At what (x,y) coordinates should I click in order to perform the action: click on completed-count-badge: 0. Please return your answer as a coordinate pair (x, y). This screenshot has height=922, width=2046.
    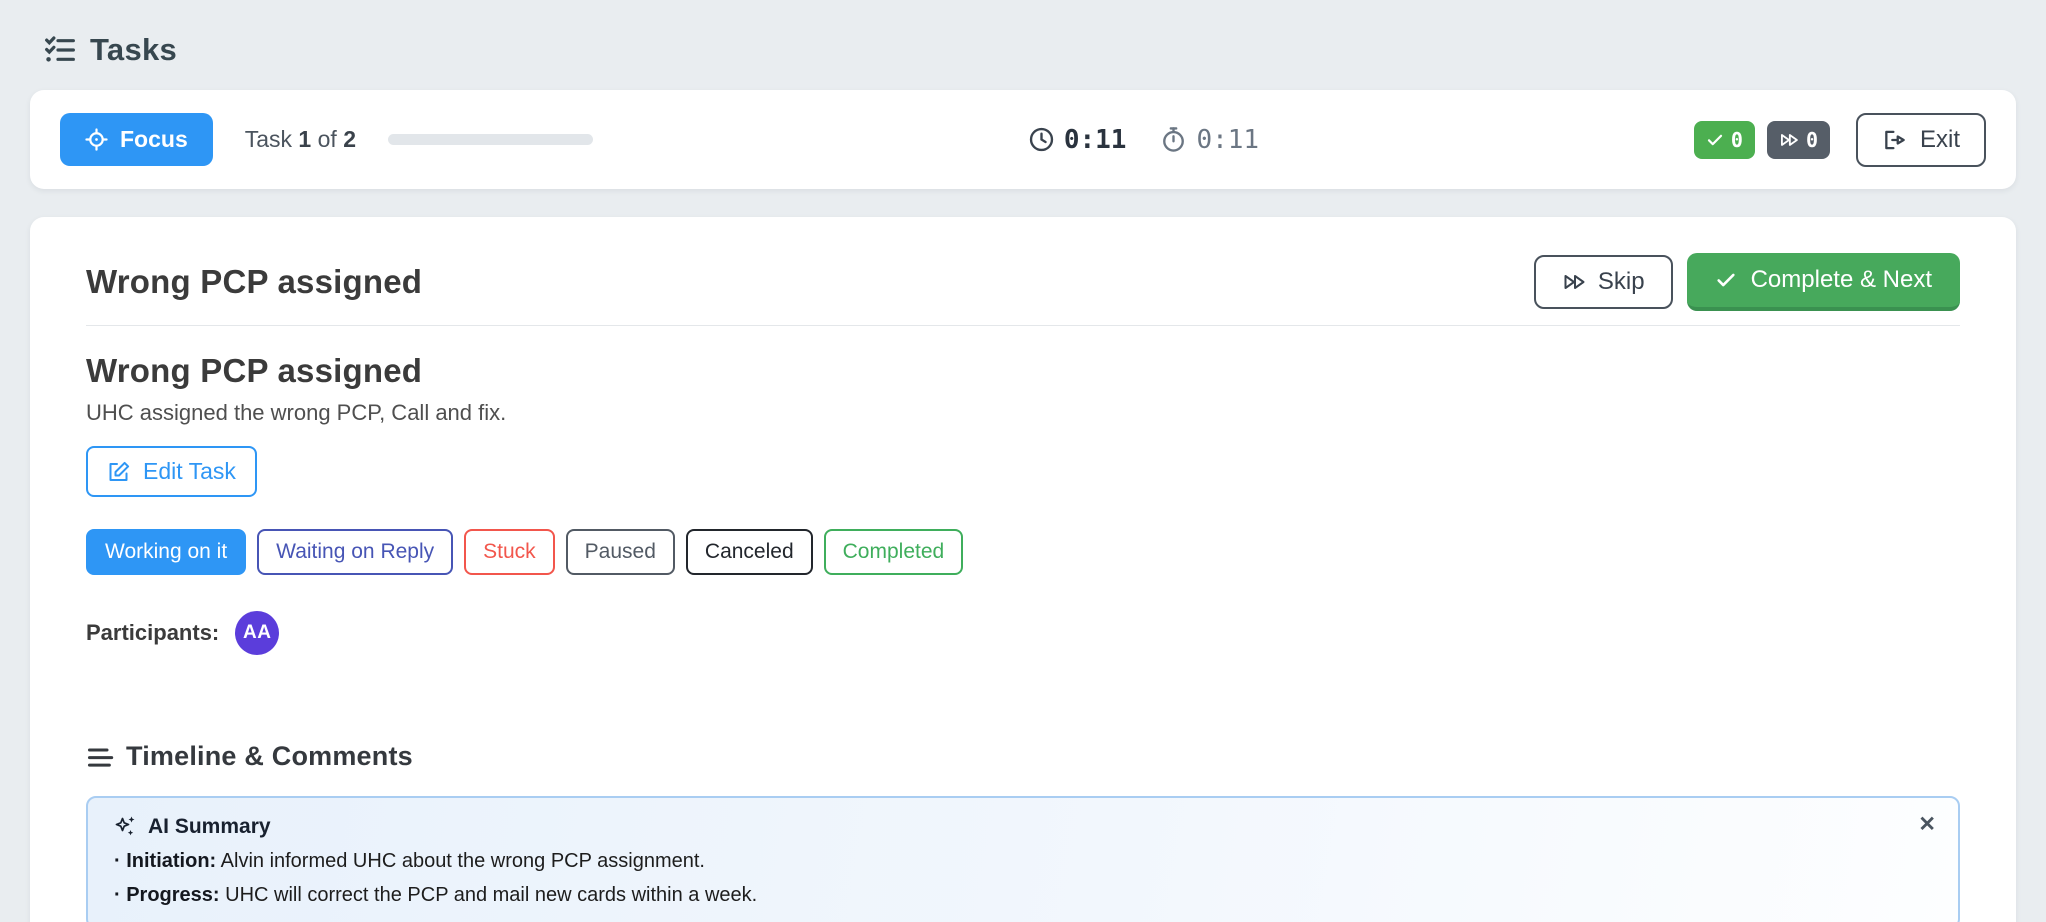
    Looking at the image, I should click on (1724, 139).